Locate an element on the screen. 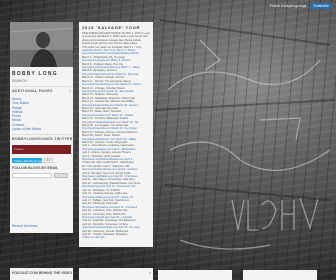  twitter-follow-button: Follow @bobbylongsongs is located at coordinates (30, 160).